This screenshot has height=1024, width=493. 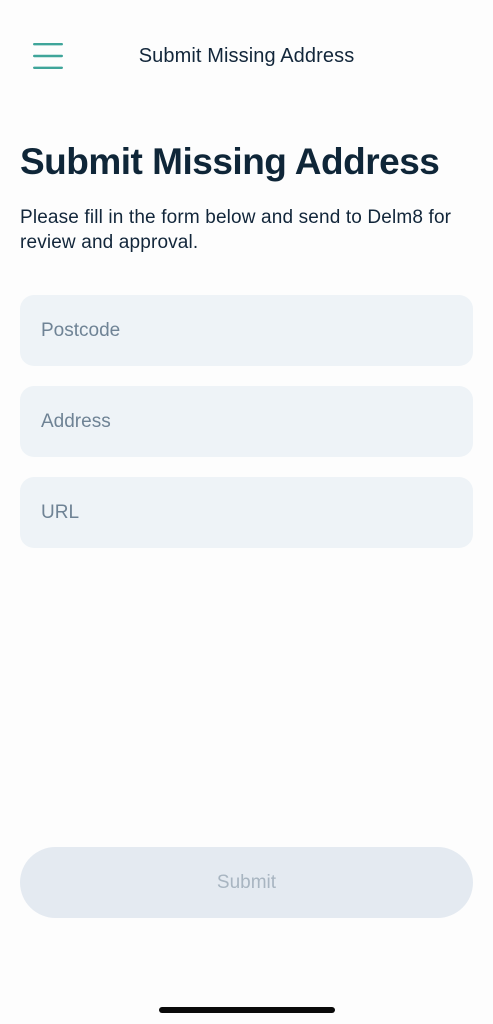 I want to click on address-input, so click(x=246, y=421).